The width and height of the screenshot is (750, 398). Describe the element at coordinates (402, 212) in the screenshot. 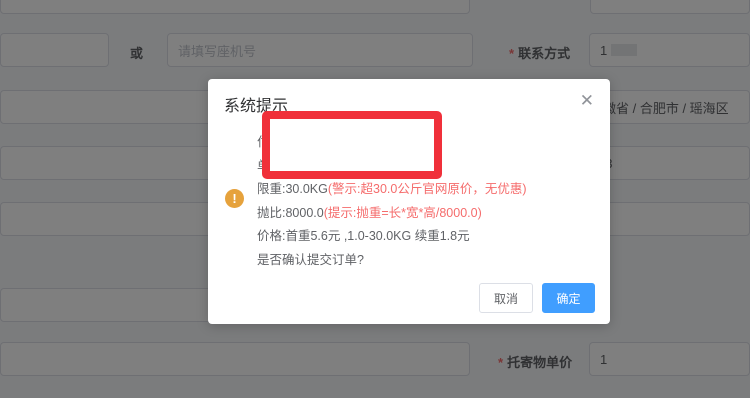

I see `throw-ratio-hint: (提示:抛重=长*宽*高/8000.0)` at that location.